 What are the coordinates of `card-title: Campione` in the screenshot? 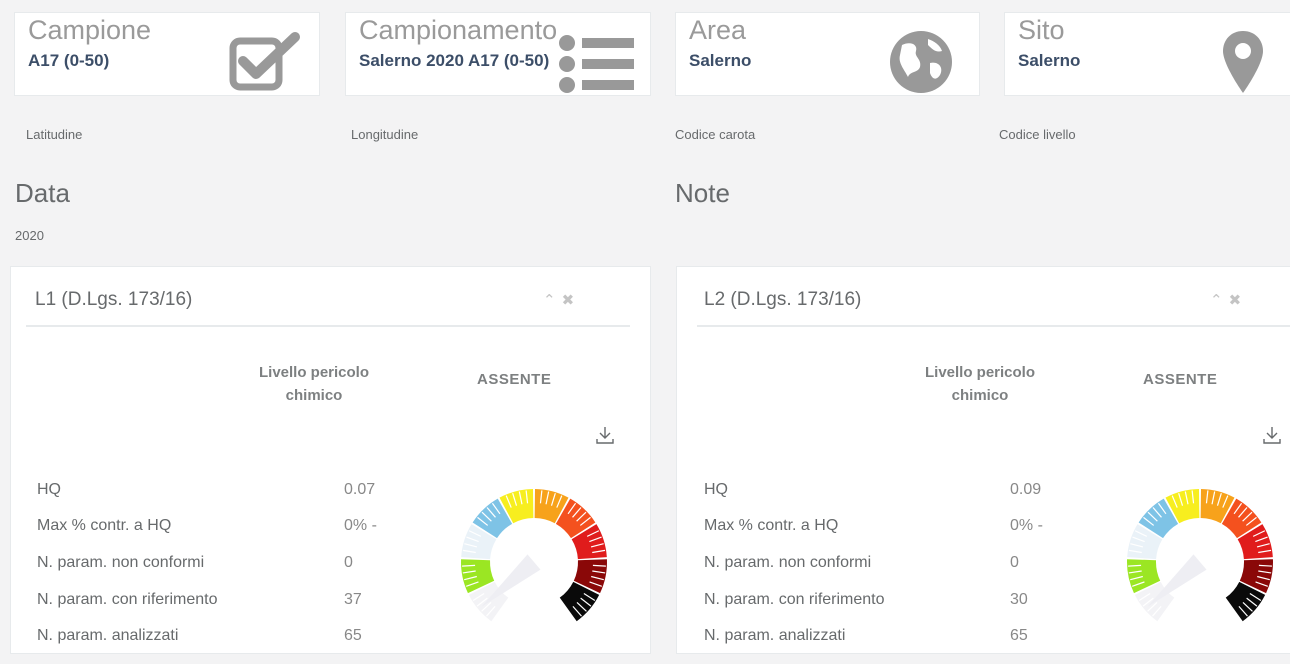 It's located at (90, 30).